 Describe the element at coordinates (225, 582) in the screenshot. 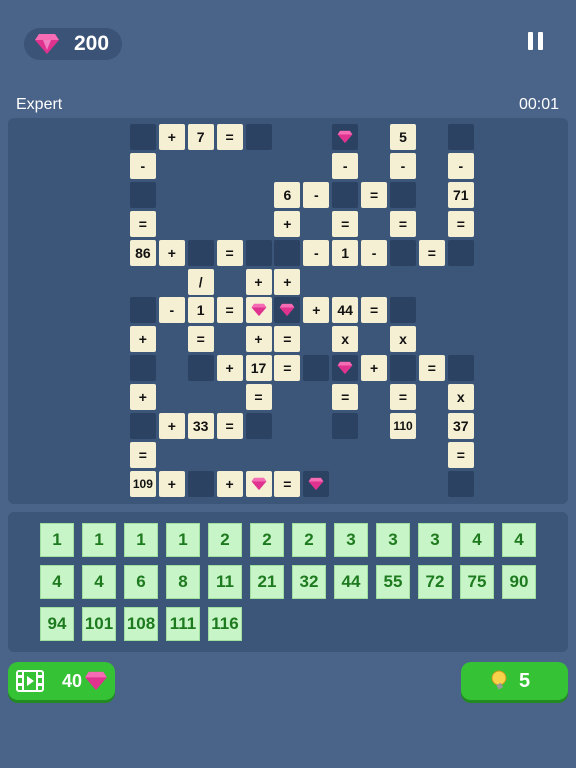

I see `number-tile: 11` at that location.